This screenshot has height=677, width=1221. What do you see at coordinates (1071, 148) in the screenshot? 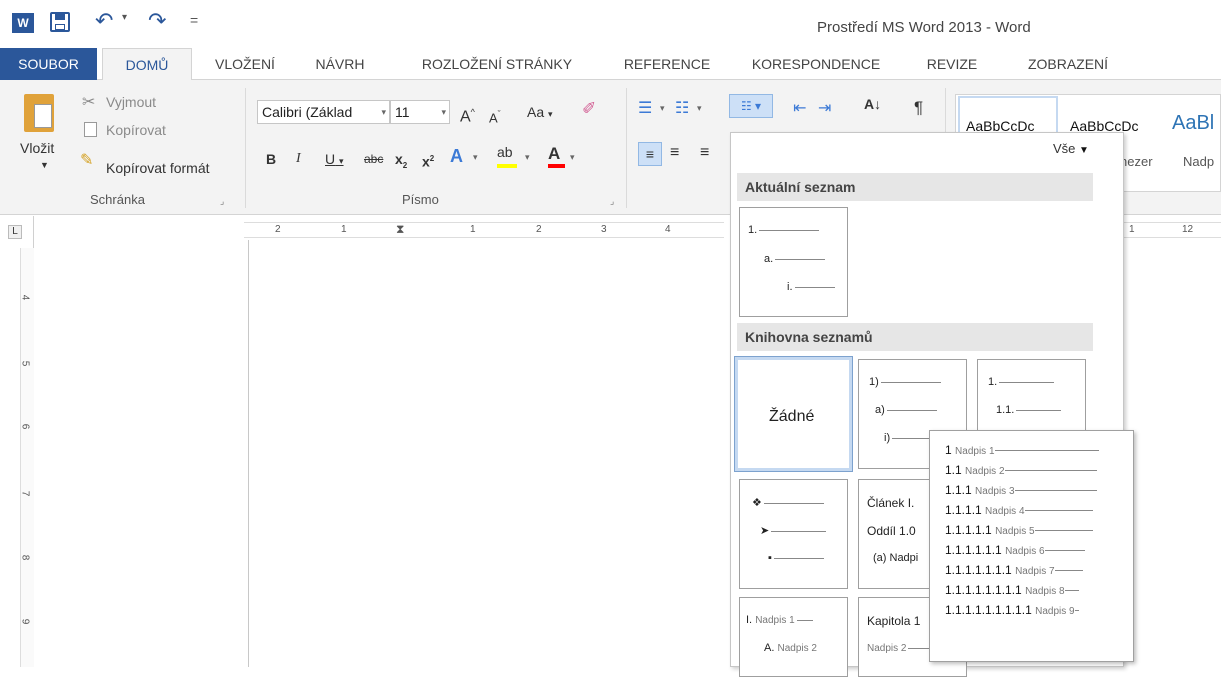
I see `all-lists-filter: Vše ▼` at bounding box center [1071, 148].